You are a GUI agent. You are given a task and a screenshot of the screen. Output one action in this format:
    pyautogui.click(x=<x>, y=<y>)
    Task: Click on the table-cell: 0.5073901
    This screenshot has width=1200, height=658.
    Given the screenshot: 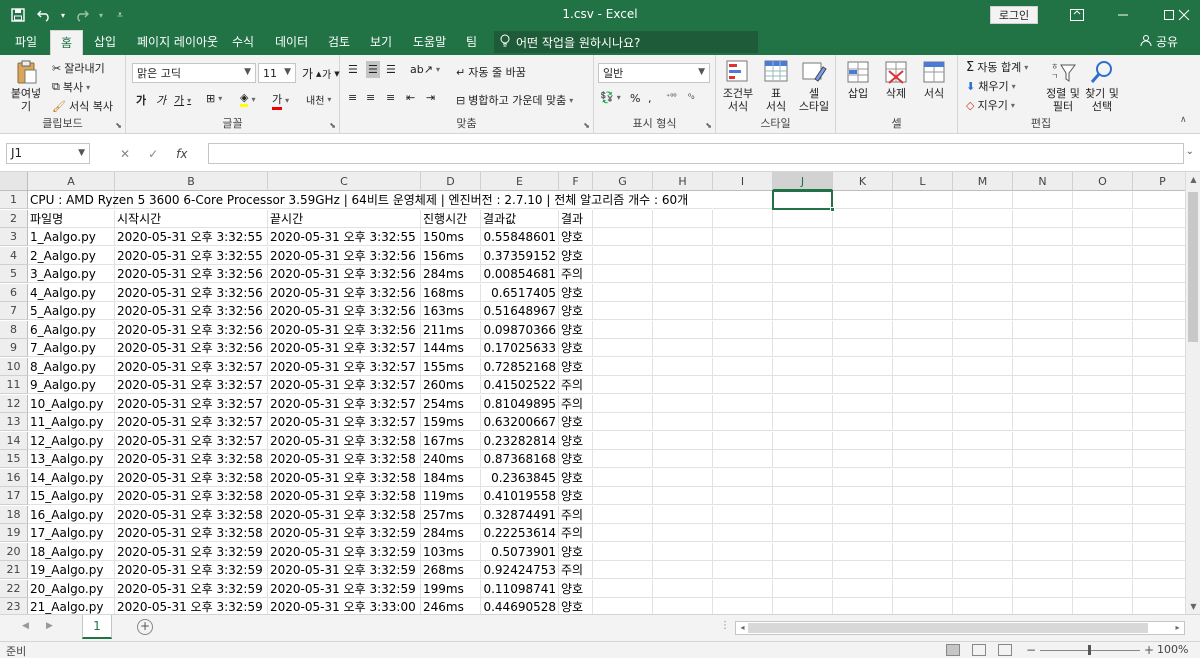 What is the action you would take?
    pyautogui.click(x=520, y=551)
    